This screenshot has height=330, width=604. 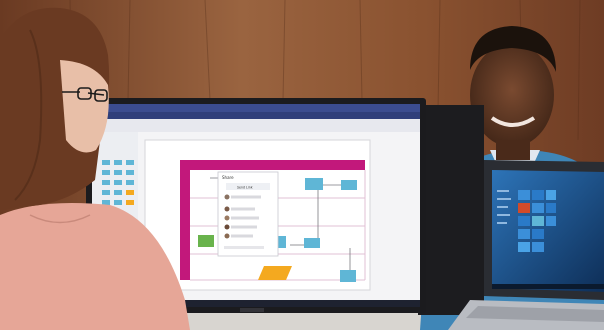 I want to click on swimlane-side, so click(x=185, y=225).